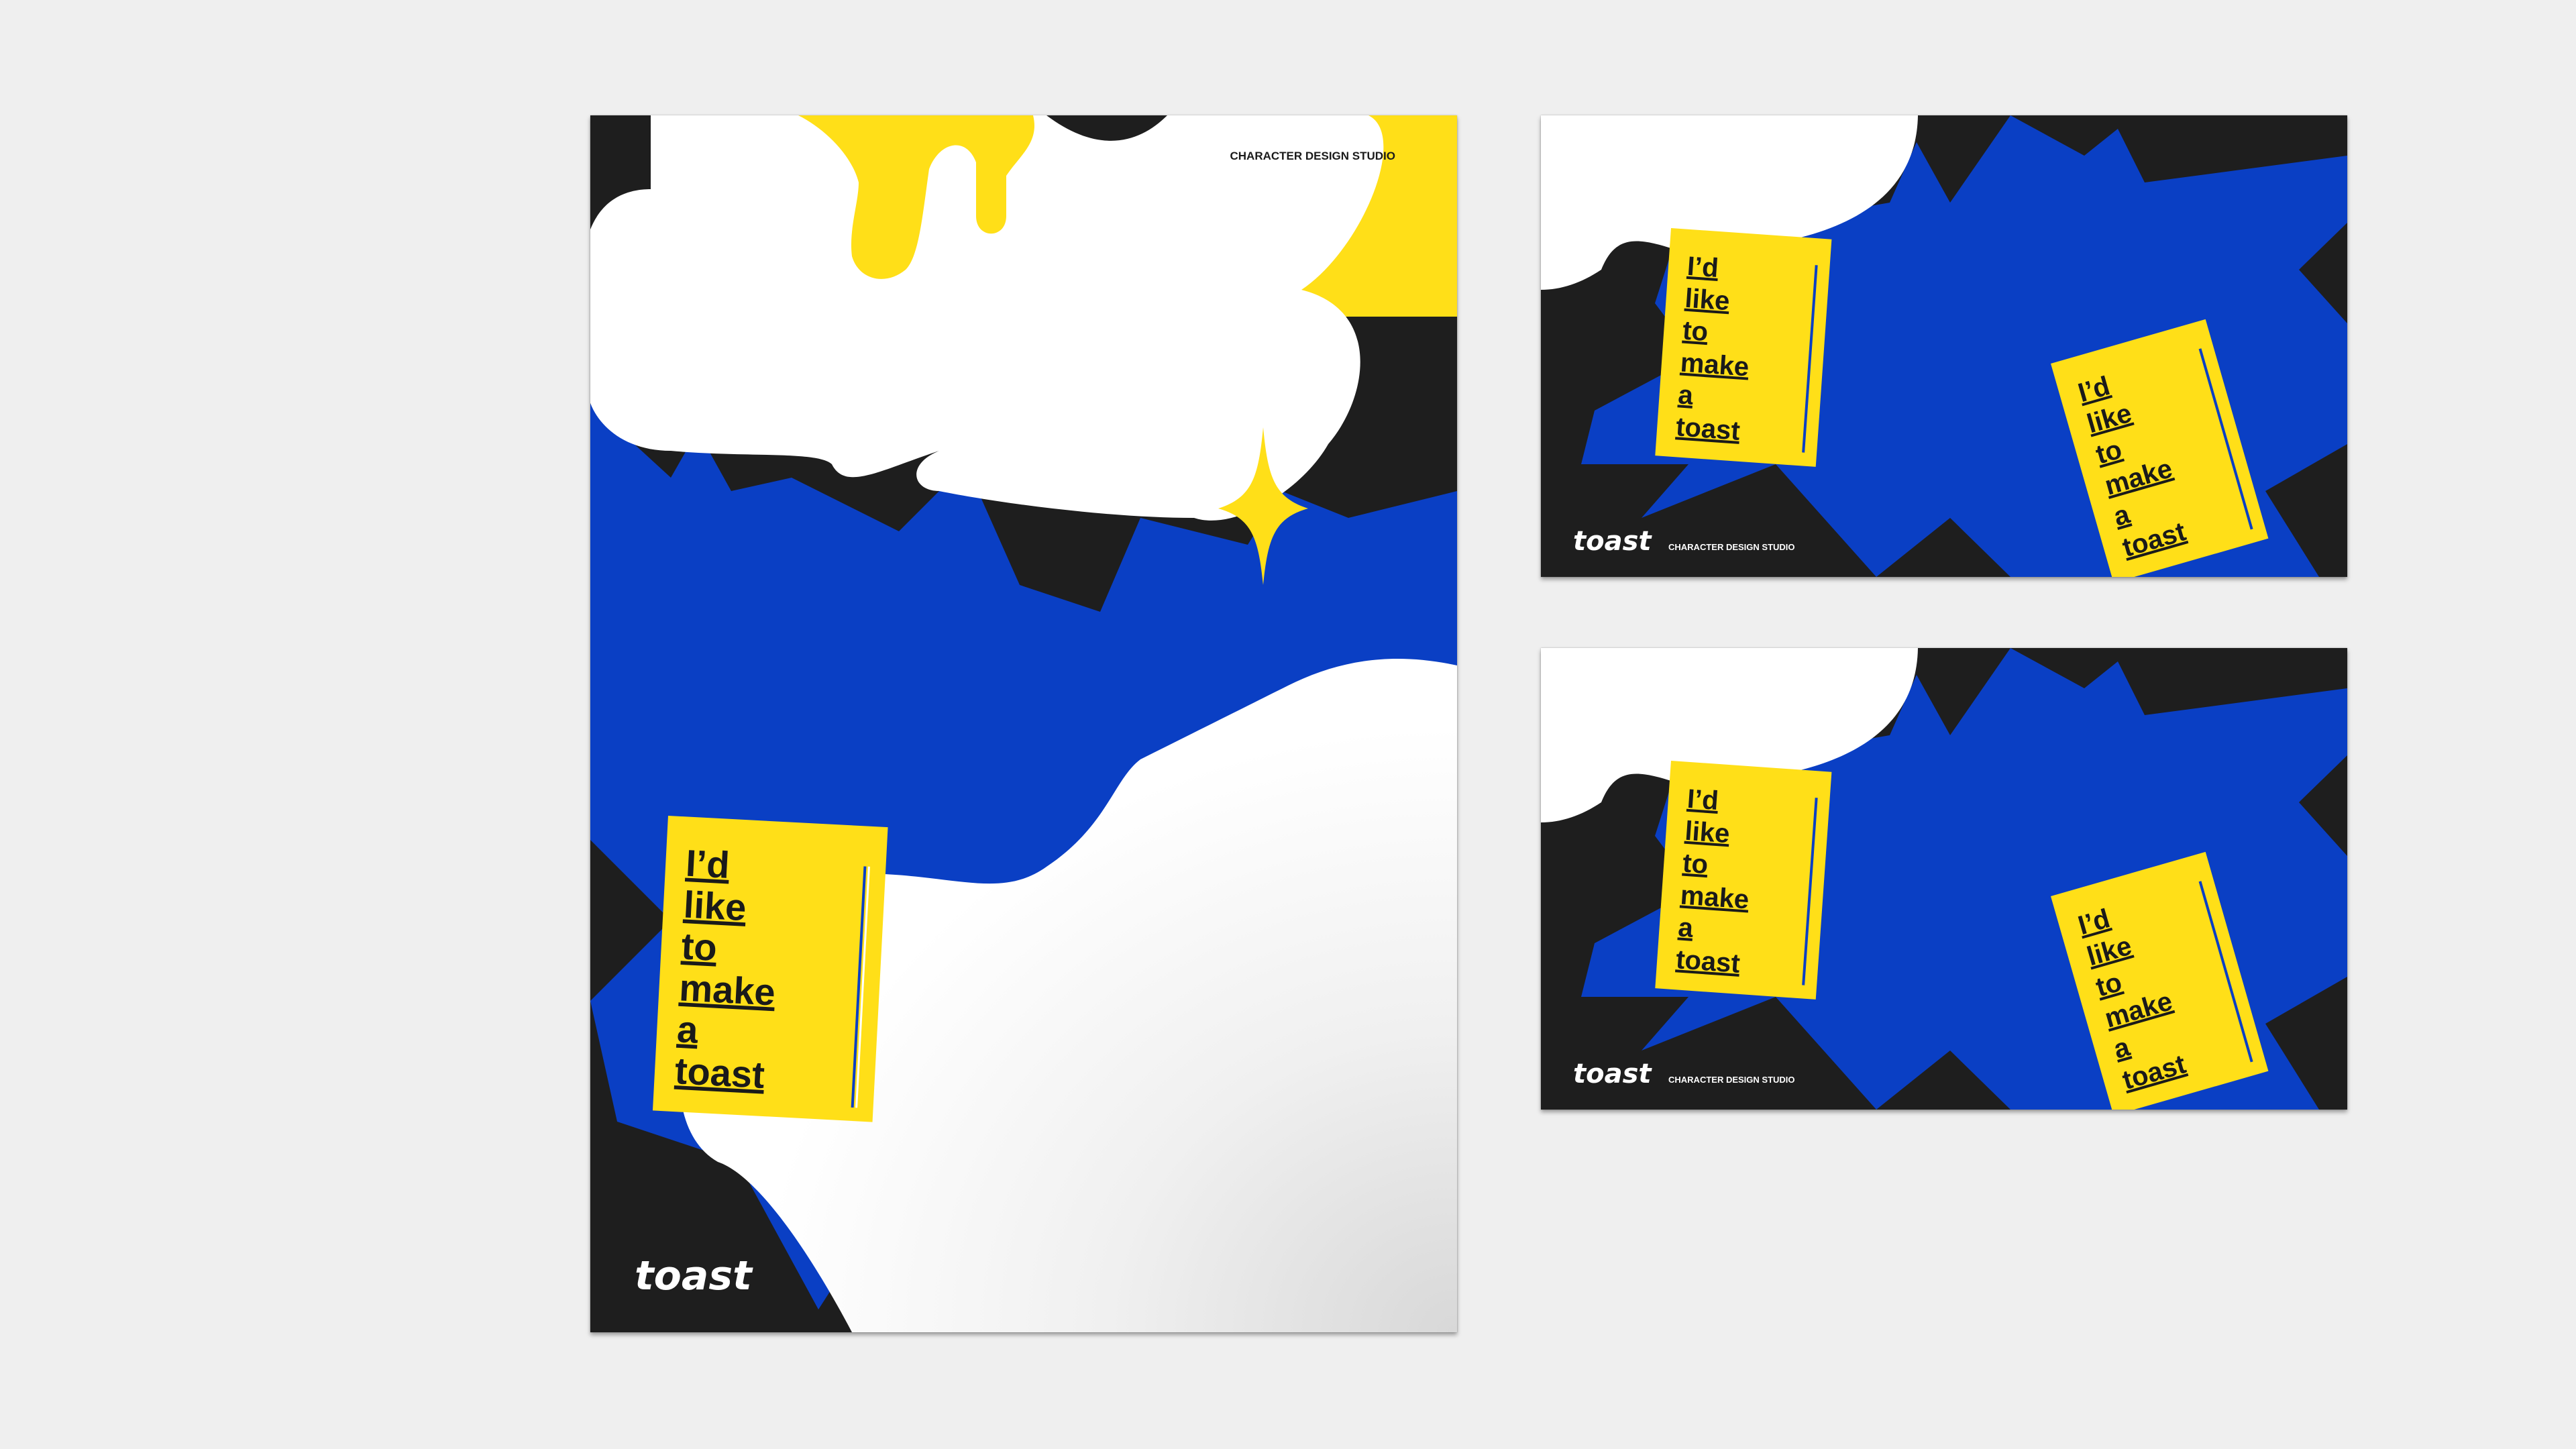  I want to click on toast-card: I’d like to make a toast, so click(770, 969).